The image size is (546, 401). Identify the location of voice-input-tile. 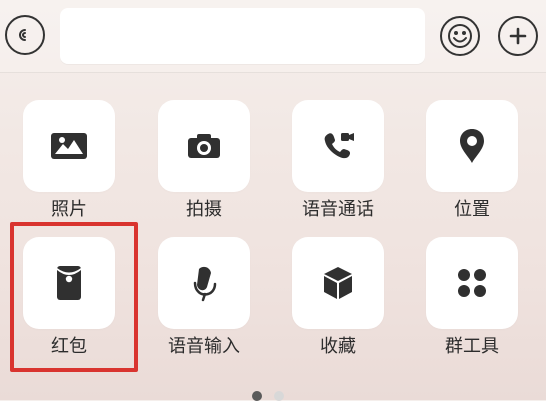
(204, 283).